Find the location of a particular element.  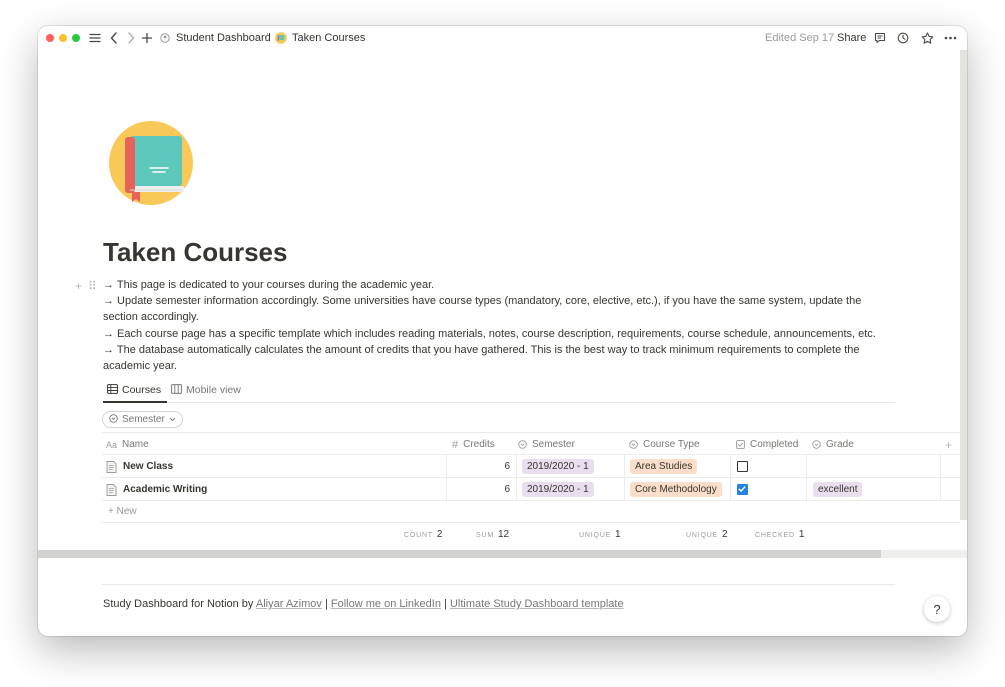

book-icon is located at coordinates (151, 163).